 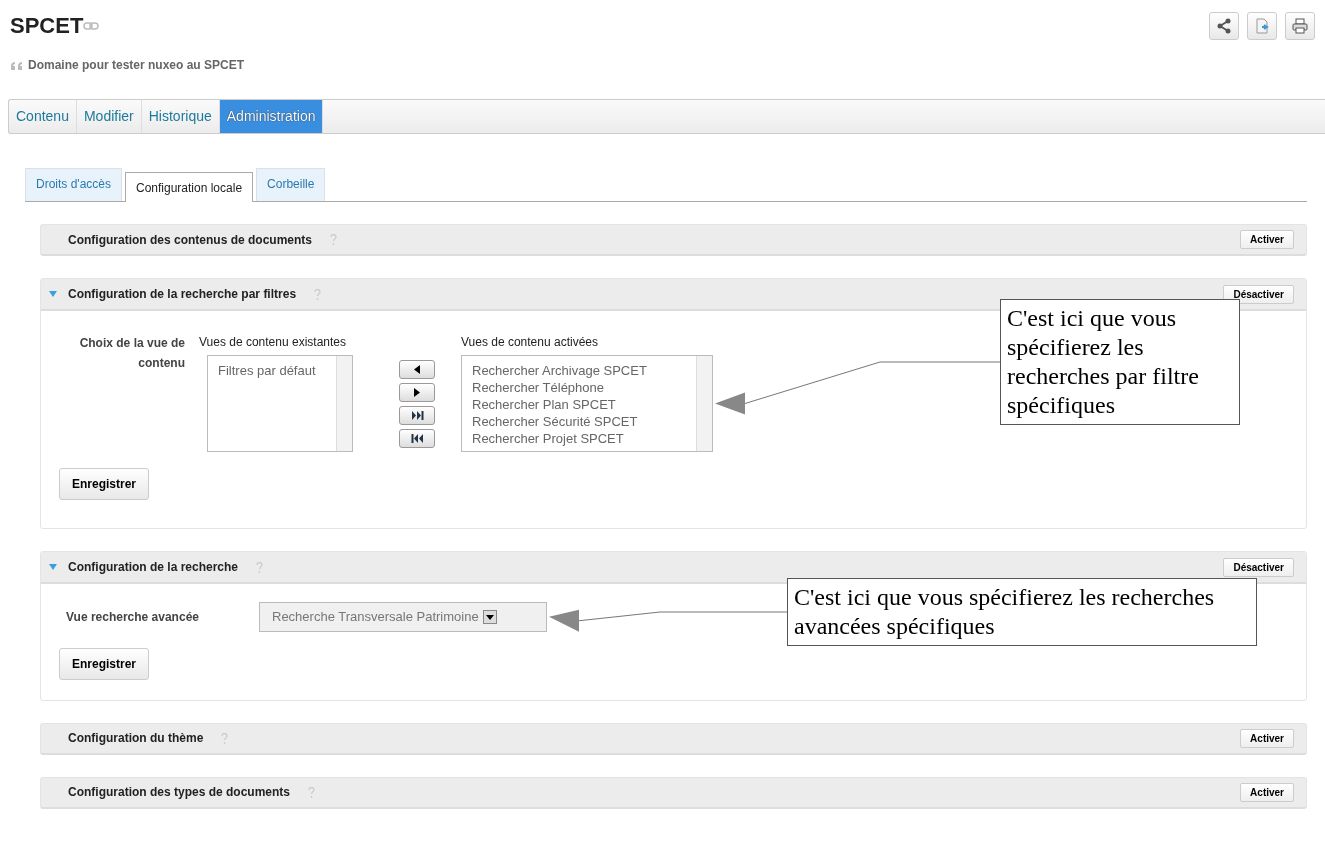 I want to click on select-value: Recherche Transversale Patrimoine, so click(x=375, y=617).